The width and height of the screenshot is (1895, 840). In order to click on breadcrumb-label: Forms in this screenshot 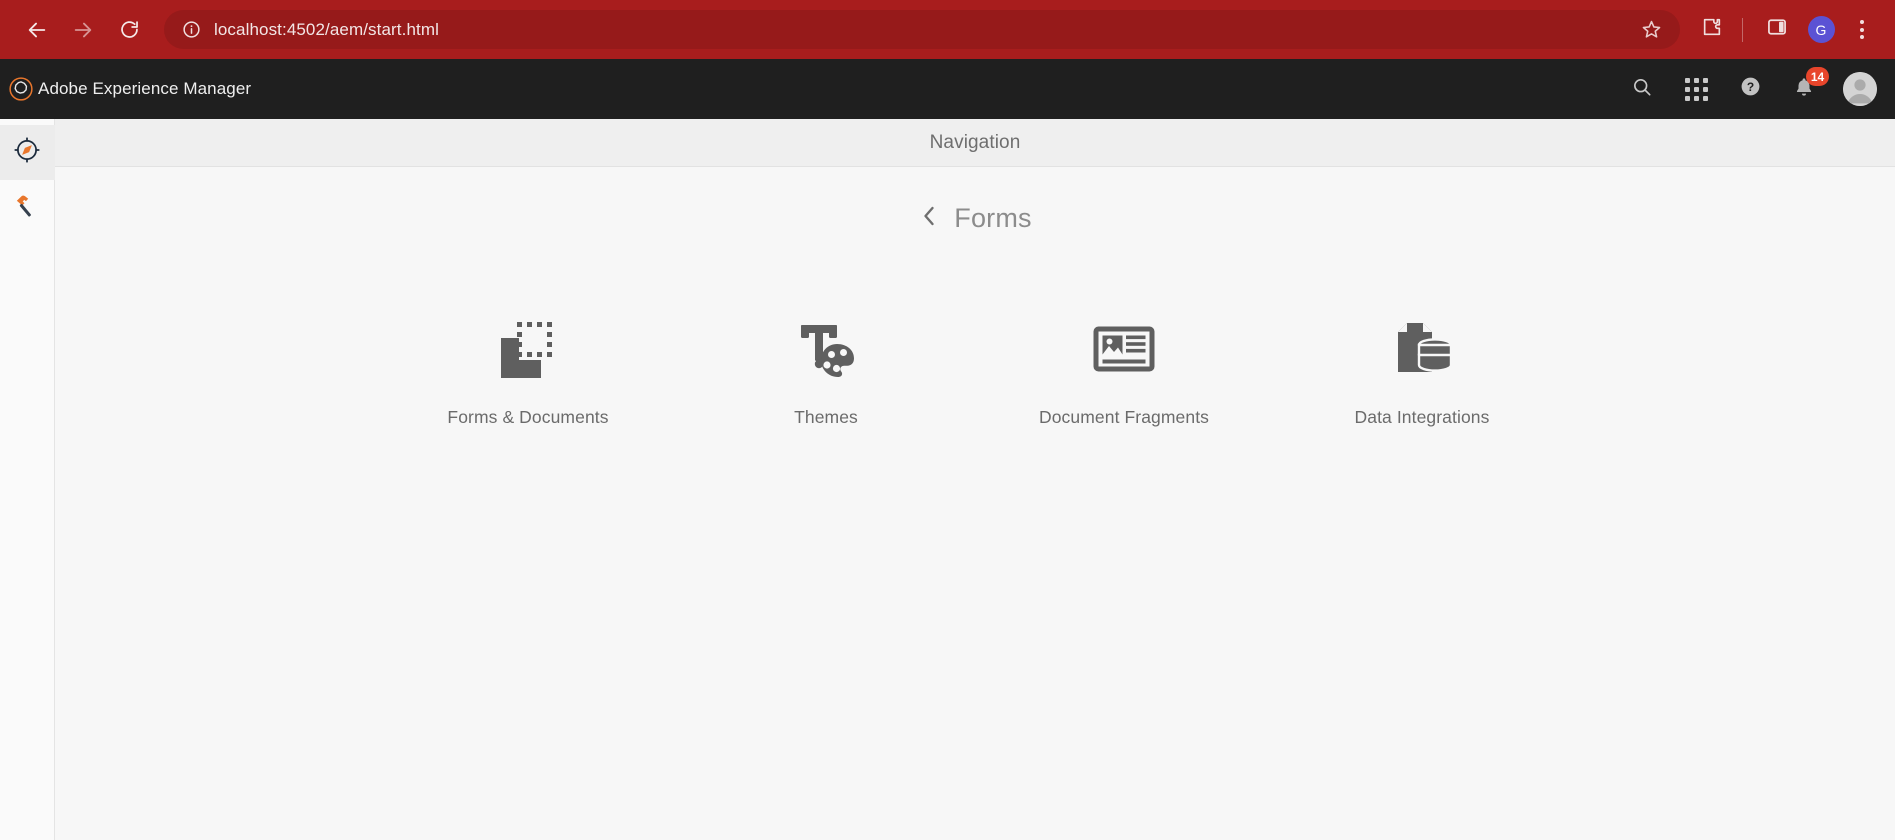, I will do `click(993, 218)`.